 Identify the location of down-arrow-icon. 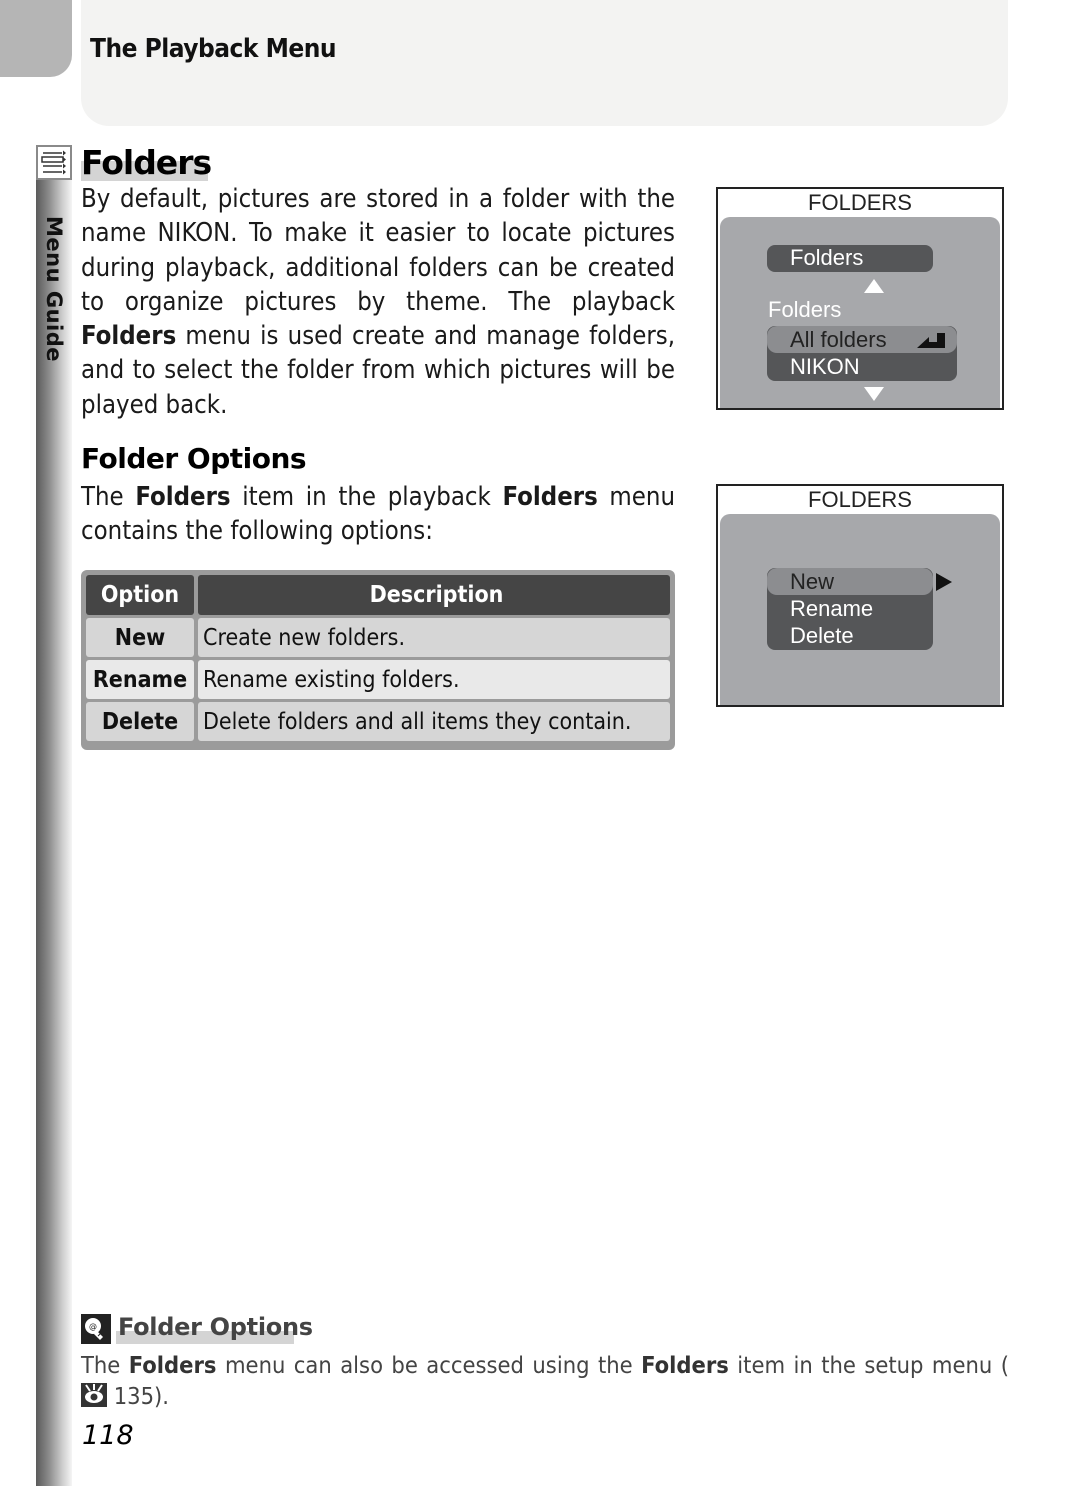
(874, 394).